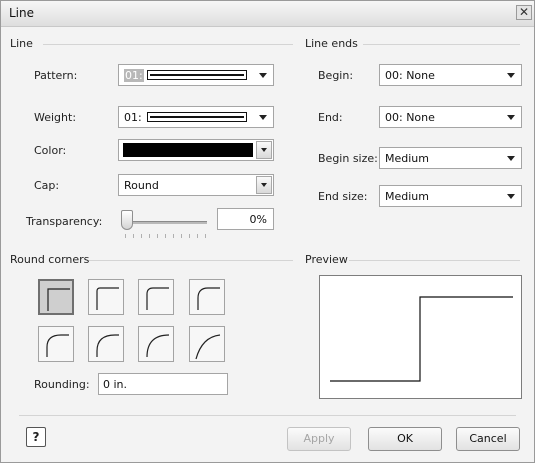 The width and height of the screenshot is (535, 463). What do you see at coordinates (410, 117) in the screenshot?
I see `end-value: 00: None` at bounding box center [410, 117].